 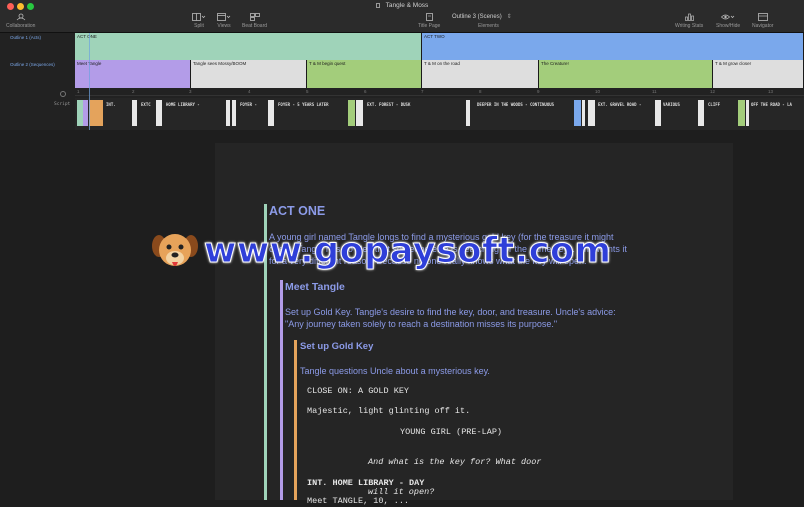 I want to click on ruler-number: 11, so click(x=654, y=91).